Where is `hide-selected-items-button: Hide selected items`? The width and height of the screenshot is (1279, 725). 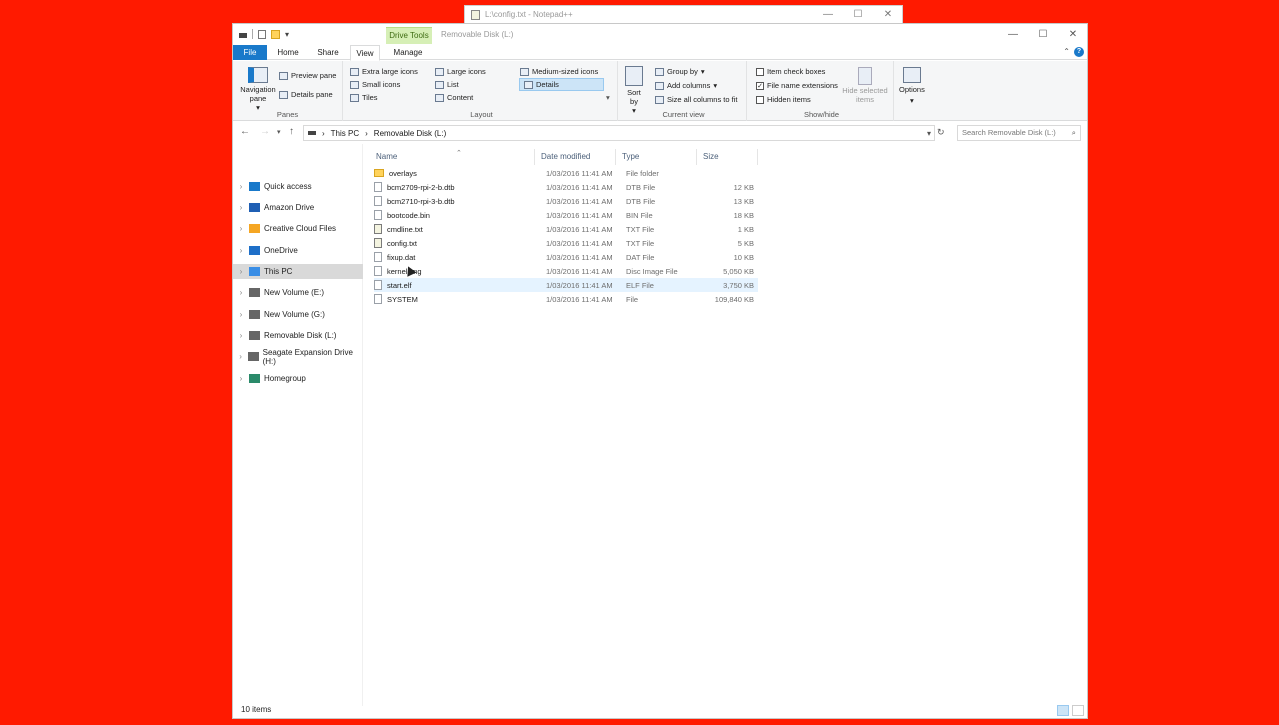
hide-selected-items-button: Hide selected items is located at coordinates (865, 85).